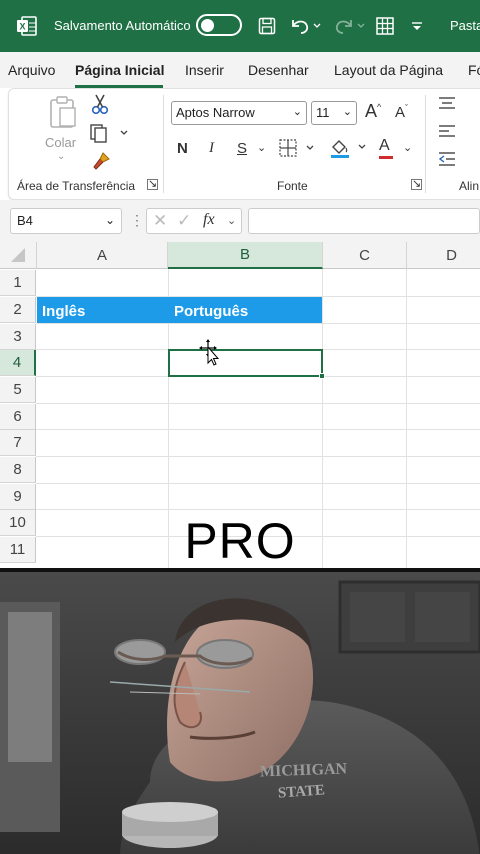  I want to click on alignment-group-label: Alin, so click(469, 186).